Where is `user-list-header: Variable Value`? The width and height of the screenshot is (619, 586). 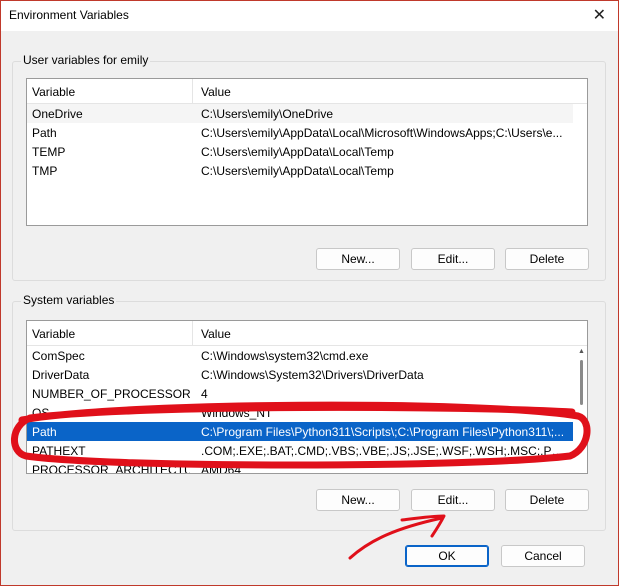
user-list-header: Variable Value is located at coordinates (307, 91).